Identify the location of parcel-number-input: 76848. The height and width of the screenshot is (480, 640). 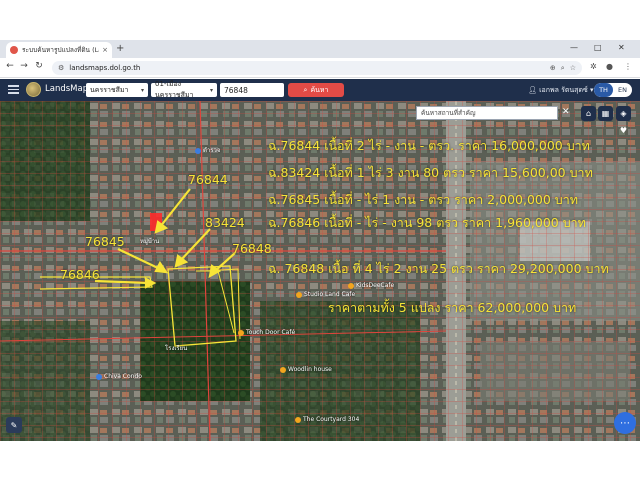
(252, 90).